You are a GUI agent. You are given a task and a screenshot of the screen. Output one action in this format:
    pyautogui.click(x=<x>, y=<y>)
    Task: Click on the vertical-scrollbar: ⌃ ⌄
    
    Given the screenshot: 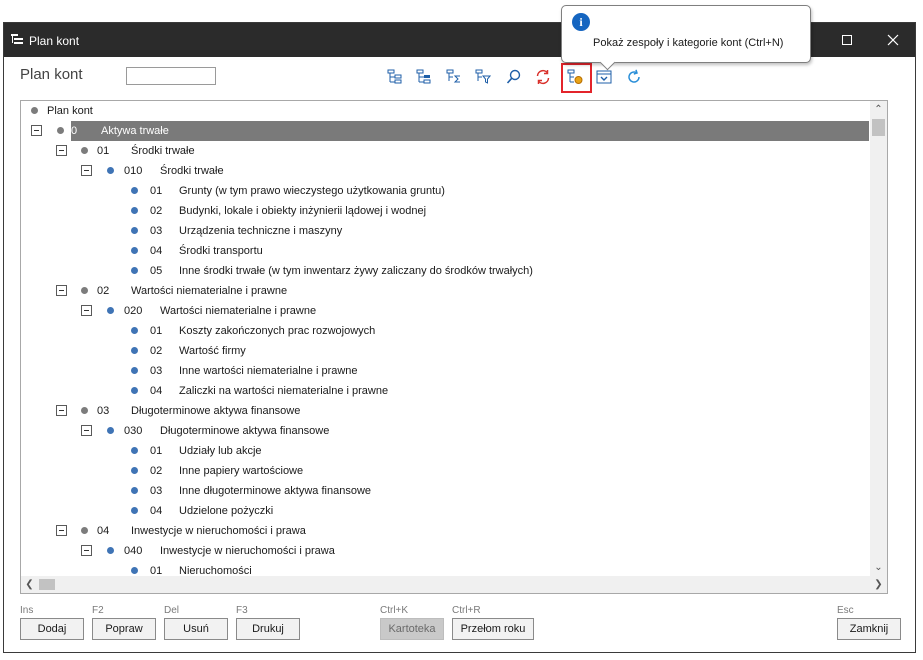 What is the action you would take?
    pyautogui.click(x=878, y=338)
    